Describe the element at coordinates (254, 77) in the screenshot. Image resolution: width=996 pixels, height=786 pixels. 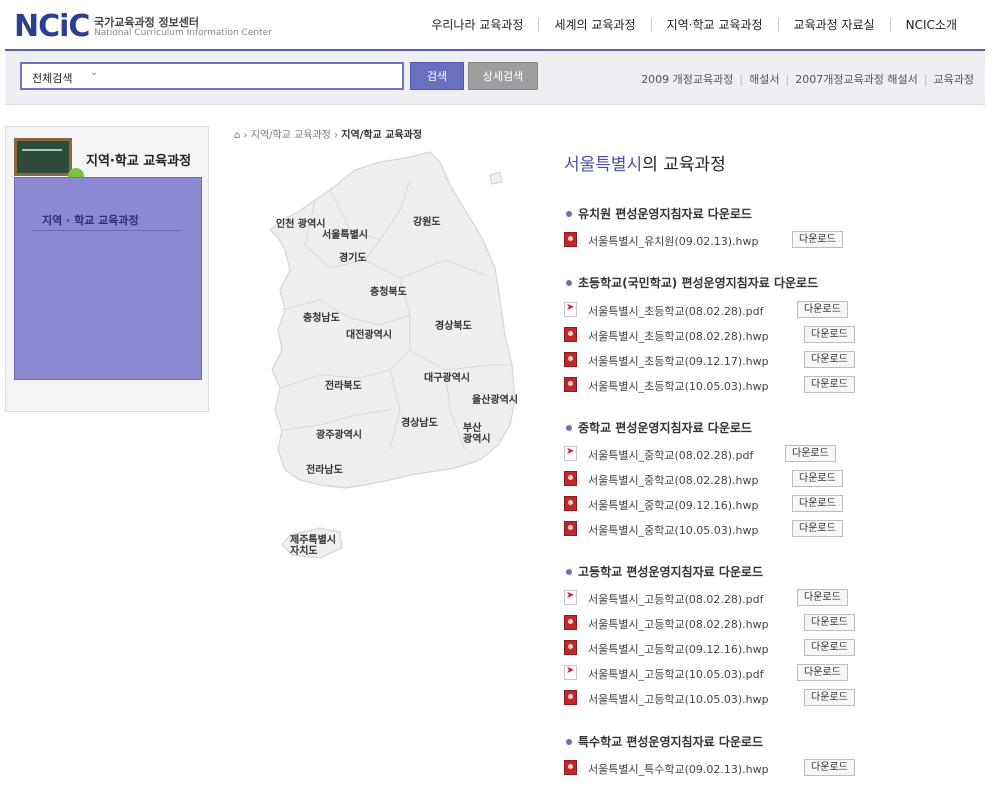
I see `search-input` at that location.